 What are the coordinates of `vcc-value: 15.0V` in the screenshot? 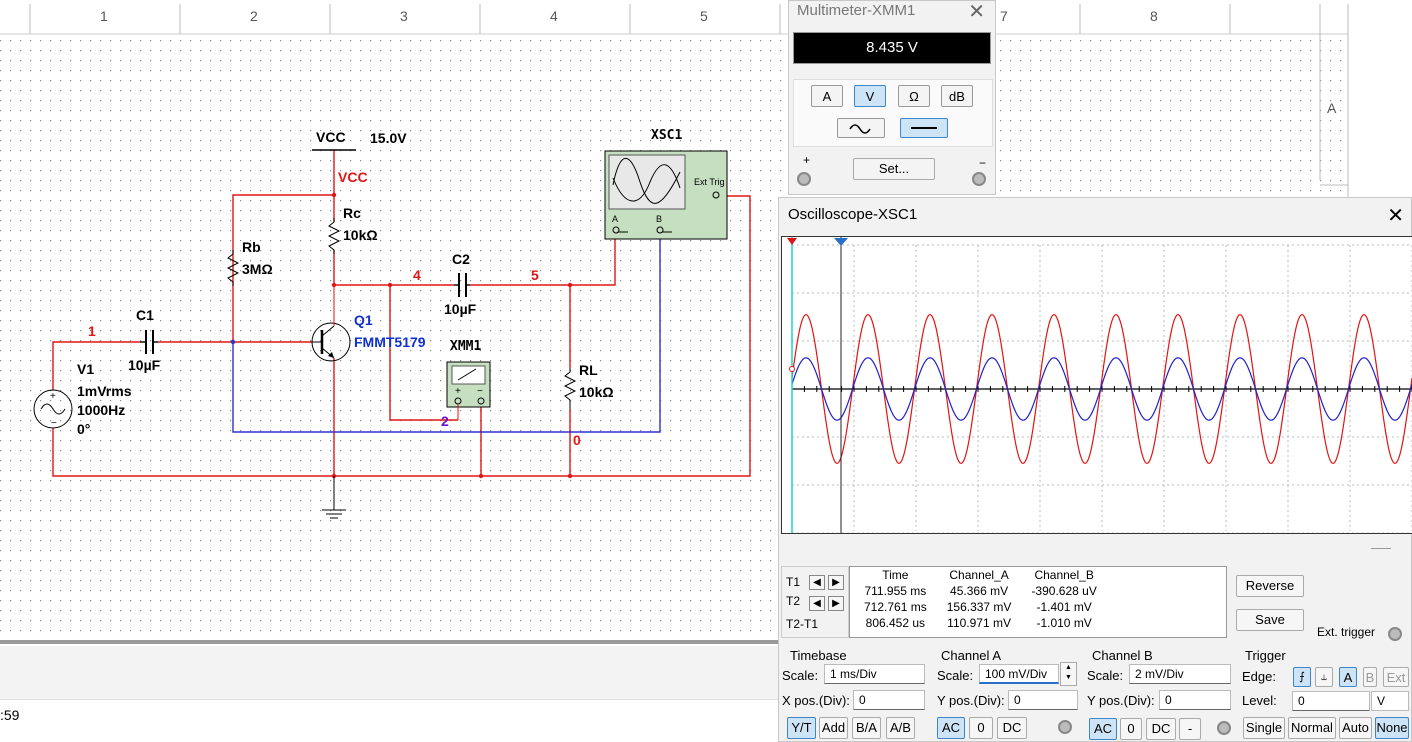 It's located at (388, 138).